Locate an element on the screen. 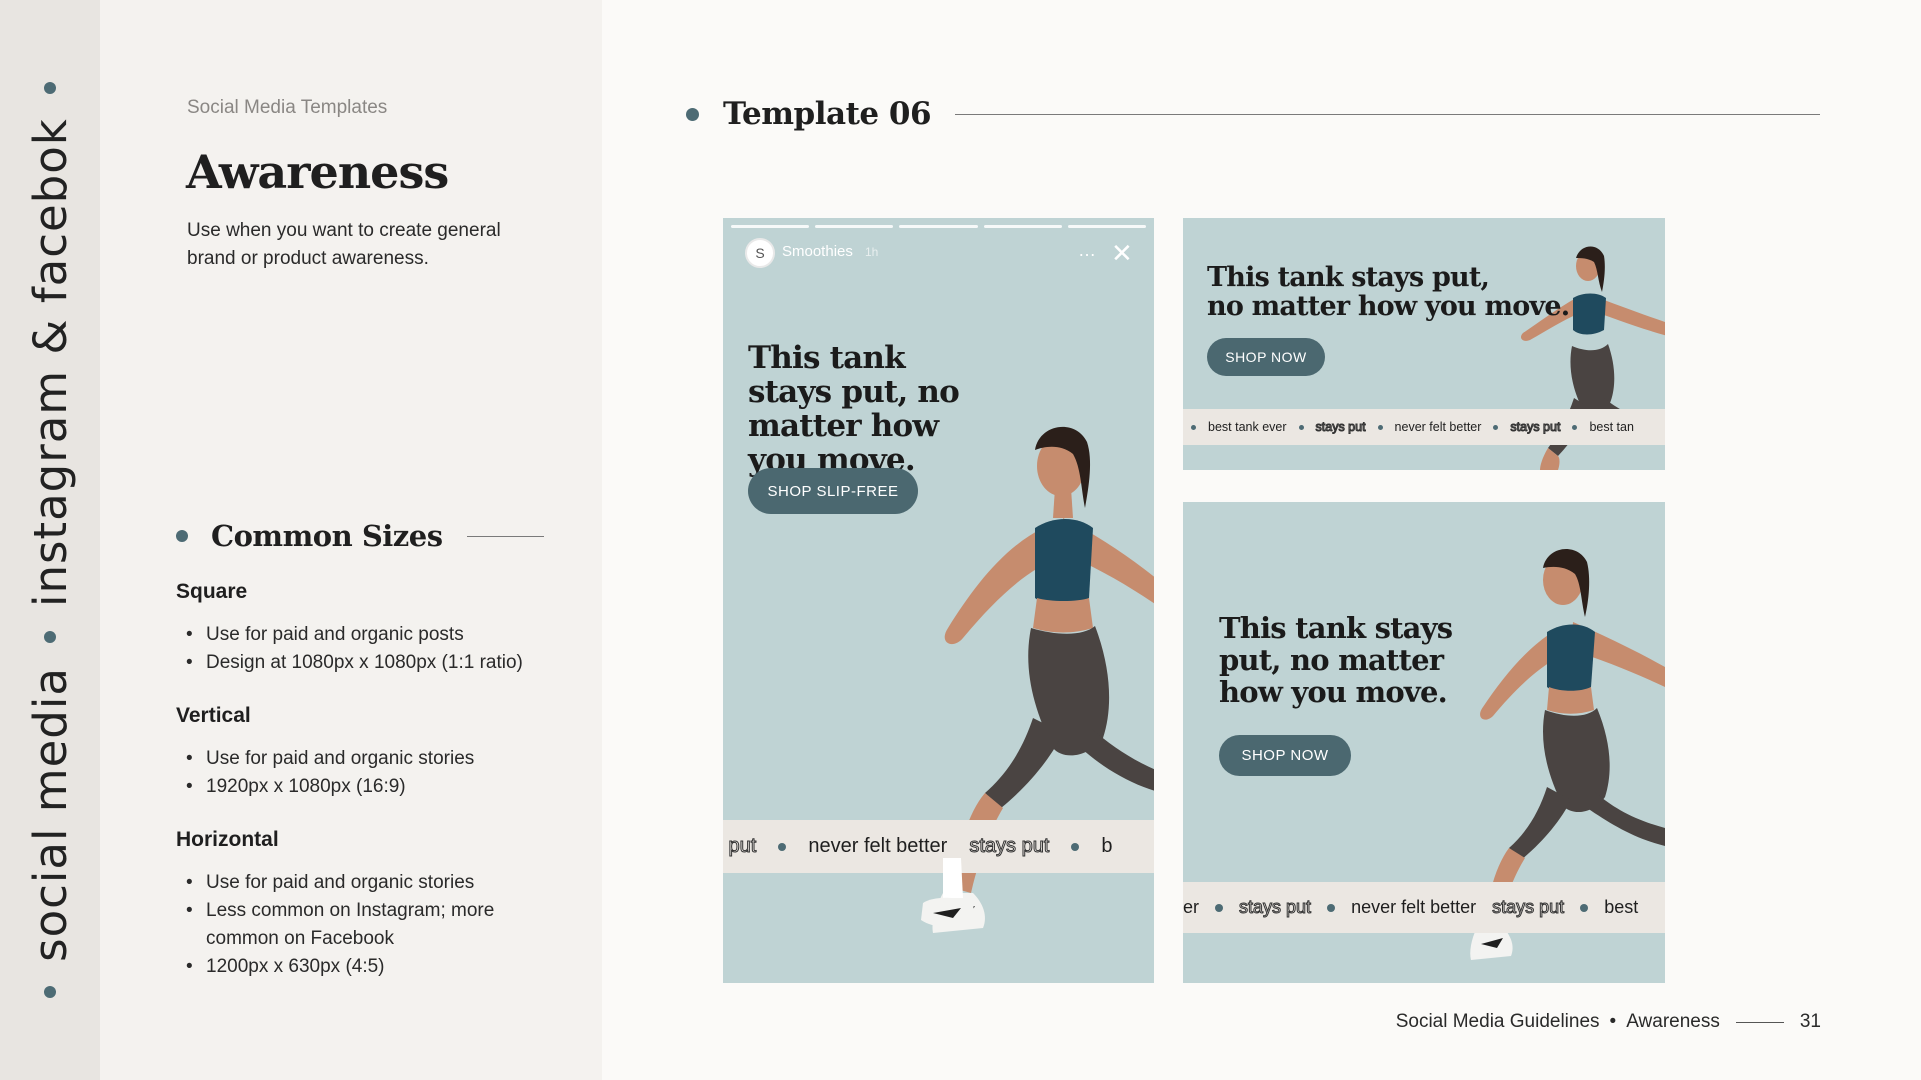 The image size is (1921, 1080). footer-document-title: Social Media Guidelines is located at coordinates (1497, 1021).